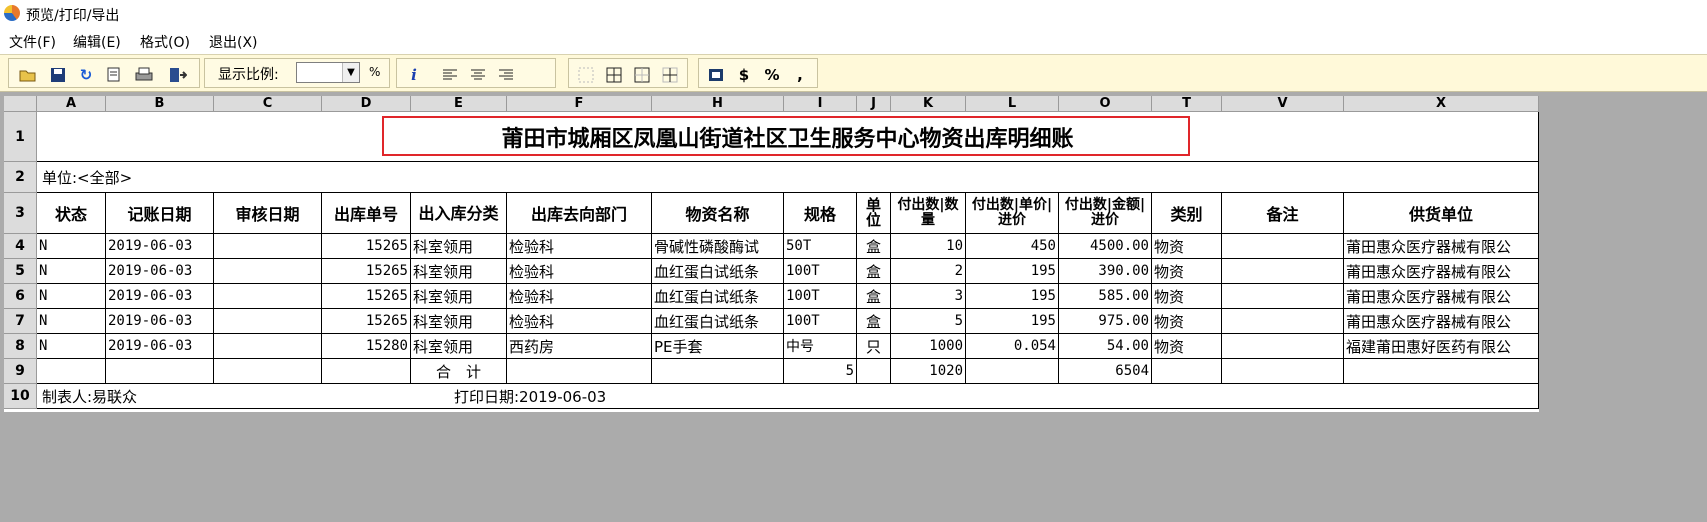  I want to click on info-icon: i, so click(414, 75).